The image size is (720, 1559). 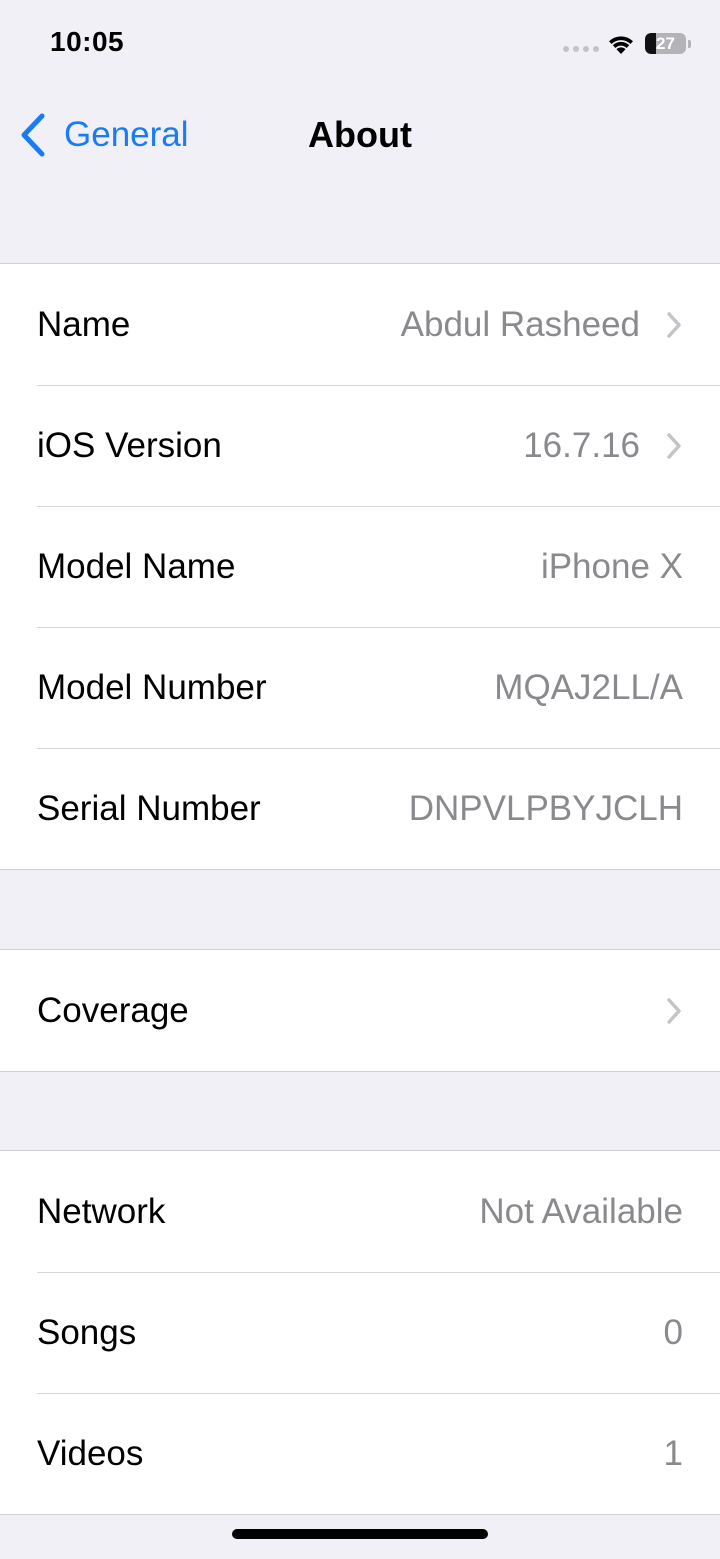 I want to click on navigation-bar: General About, so click(x=360, y=136).